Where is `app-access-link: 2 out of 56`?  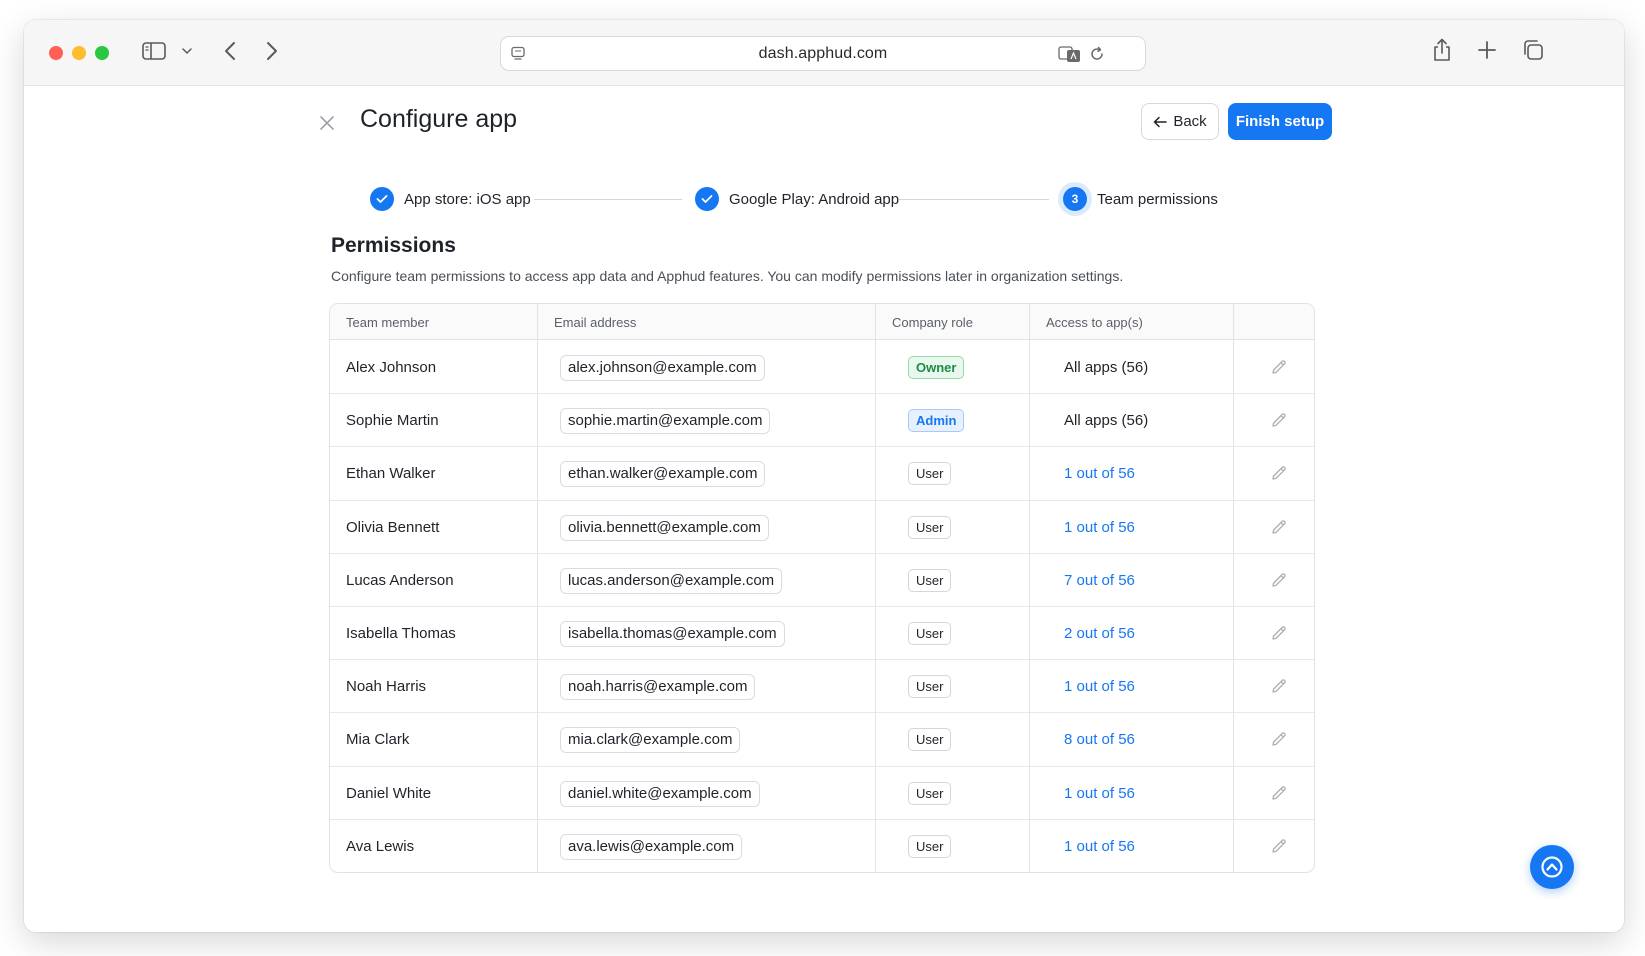
app-access-link: 2 out of 56 is located at coordinates (1099, 633).